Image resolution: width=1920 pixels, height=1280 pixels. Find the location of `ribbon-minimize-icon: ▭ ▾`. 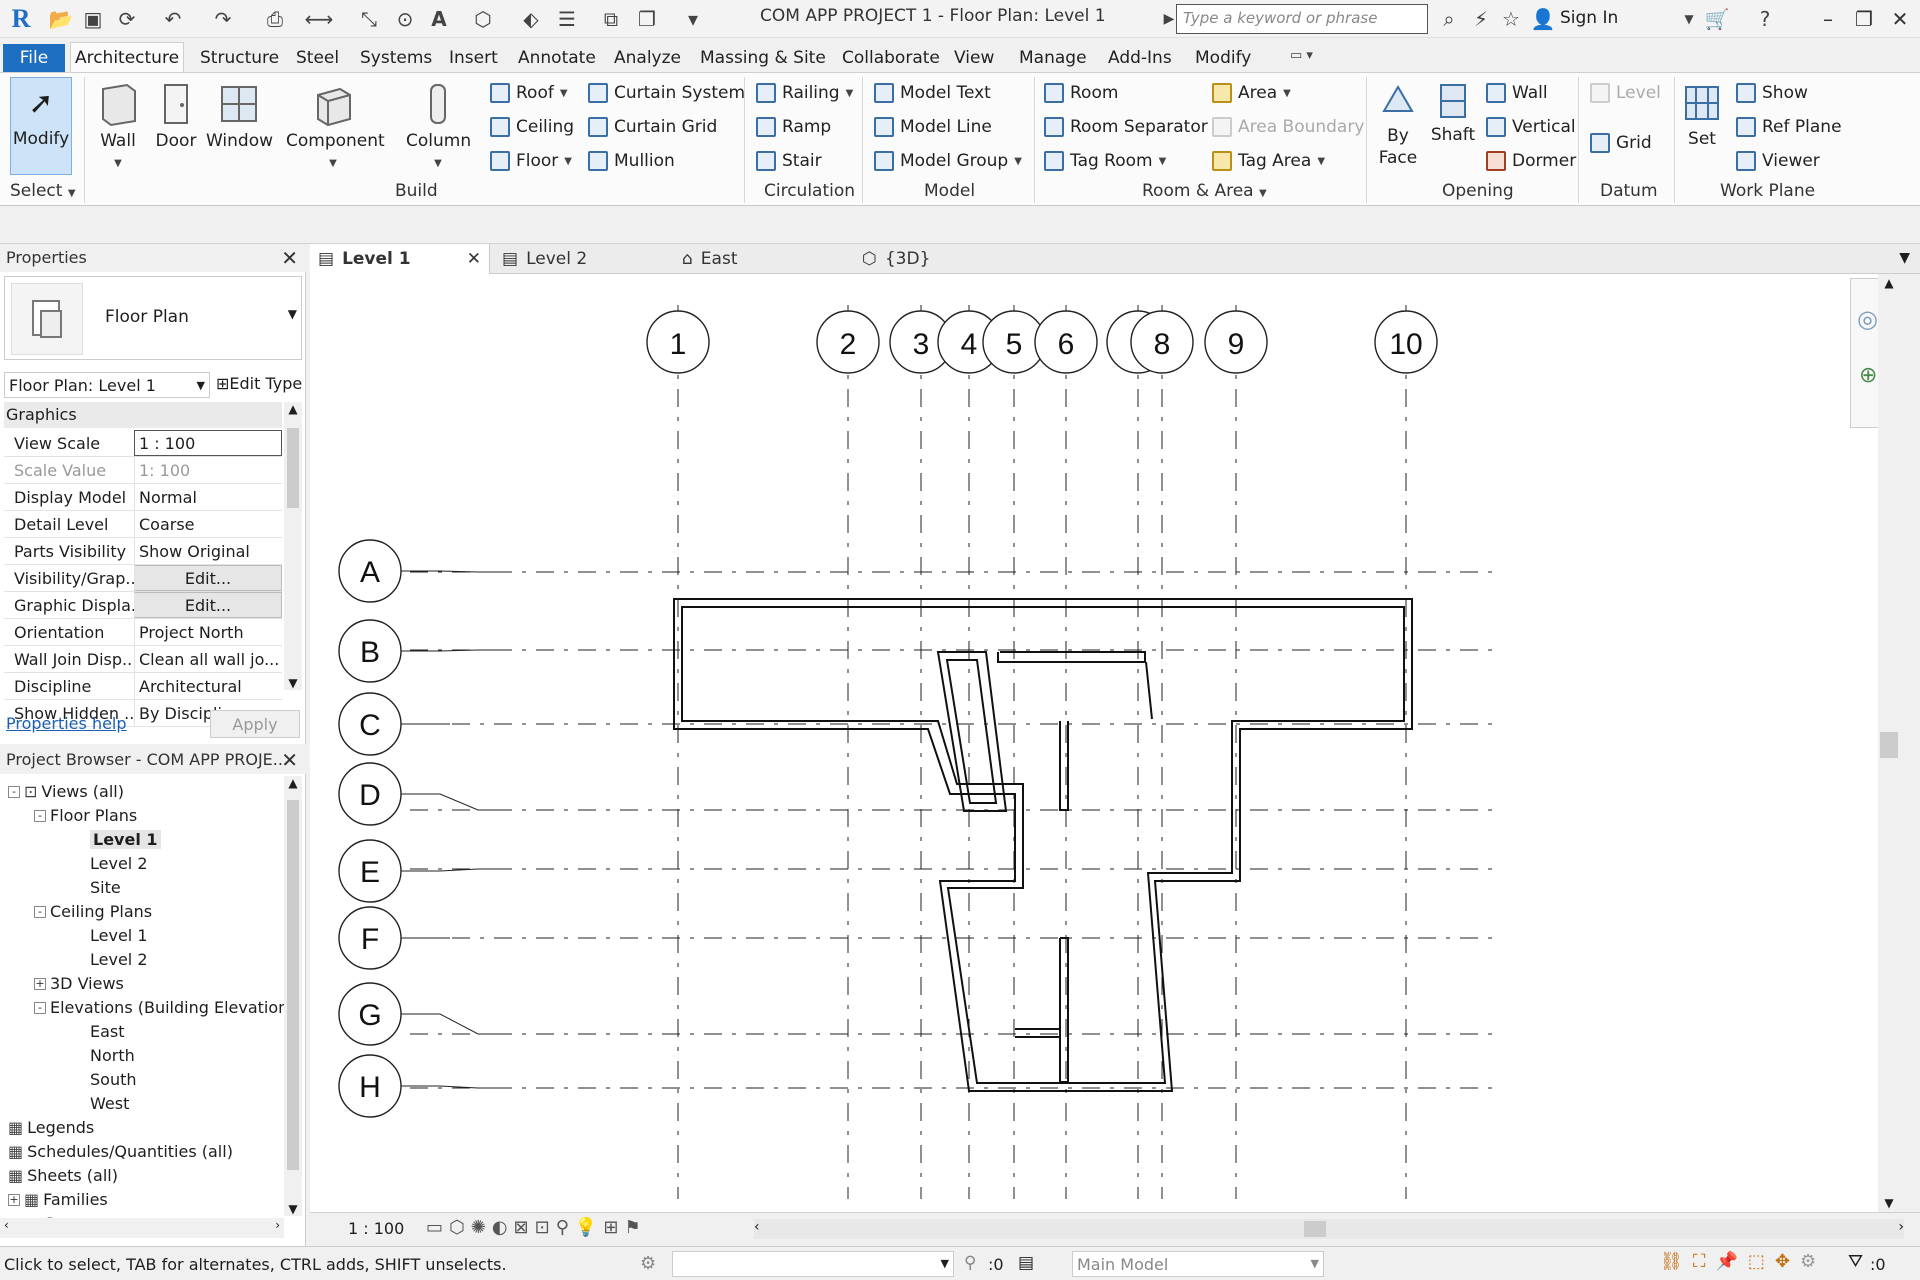

ribbon-minimize-icon: ▭ ▾ is located at coordinates (1301, 55).